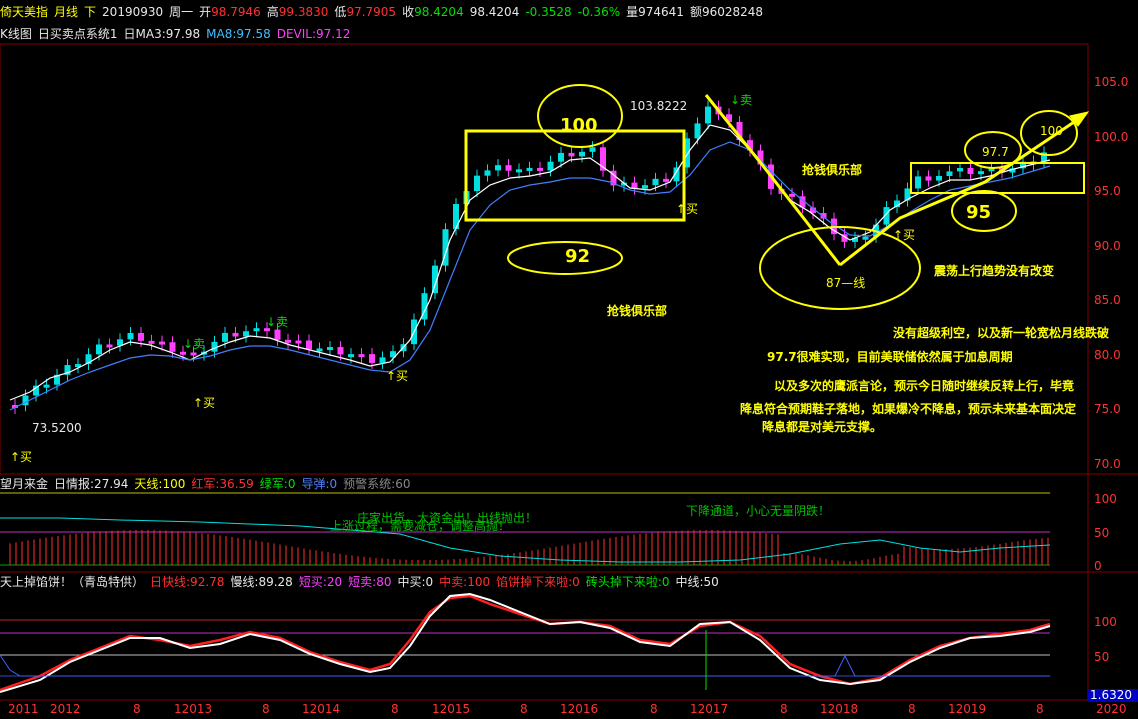  What do you see at coordinates (261, 582) in the screenshot?
I see `ind2-manxian: 慢线:89.28` at bounding box center [261, 582].